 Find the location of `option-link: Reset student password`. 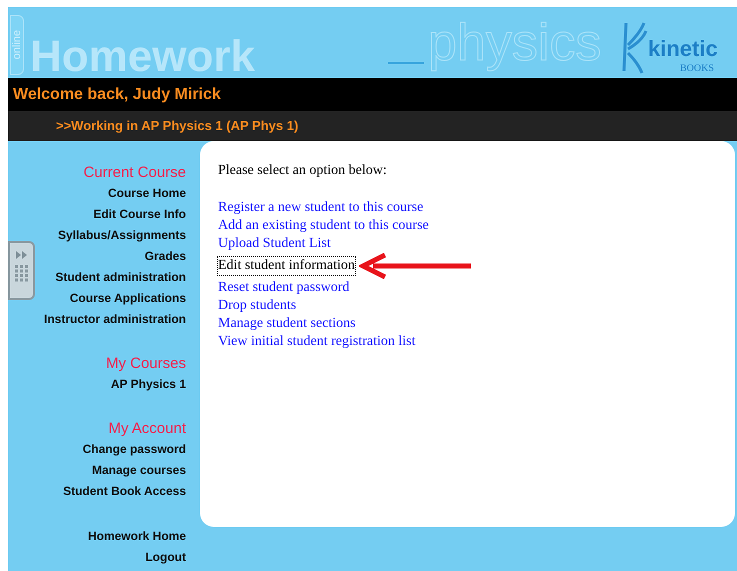

option-link: Reset student password is located at coordinates (284, 288).